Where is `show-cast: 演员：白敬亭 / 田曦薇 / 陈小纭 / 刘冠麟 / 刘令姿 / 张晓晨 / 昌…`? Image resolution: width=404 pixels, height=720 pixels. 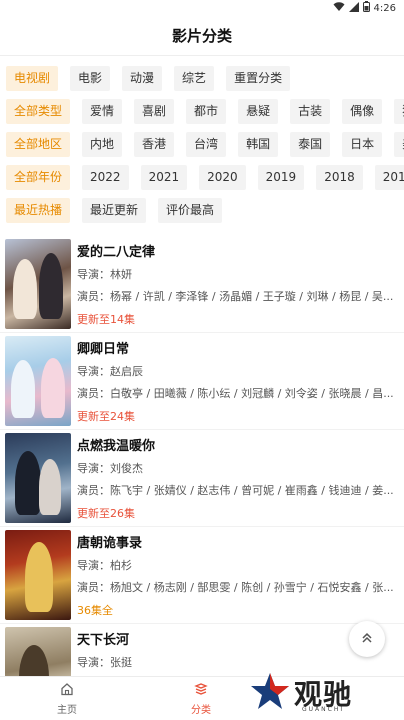 show-cast: 演员：白敬亭 / 田曦薇 / 陈小纭 / 刘冠麟 / 刘令姿 / 张晓晨 / 昌… is located at coordinates (235, 393).